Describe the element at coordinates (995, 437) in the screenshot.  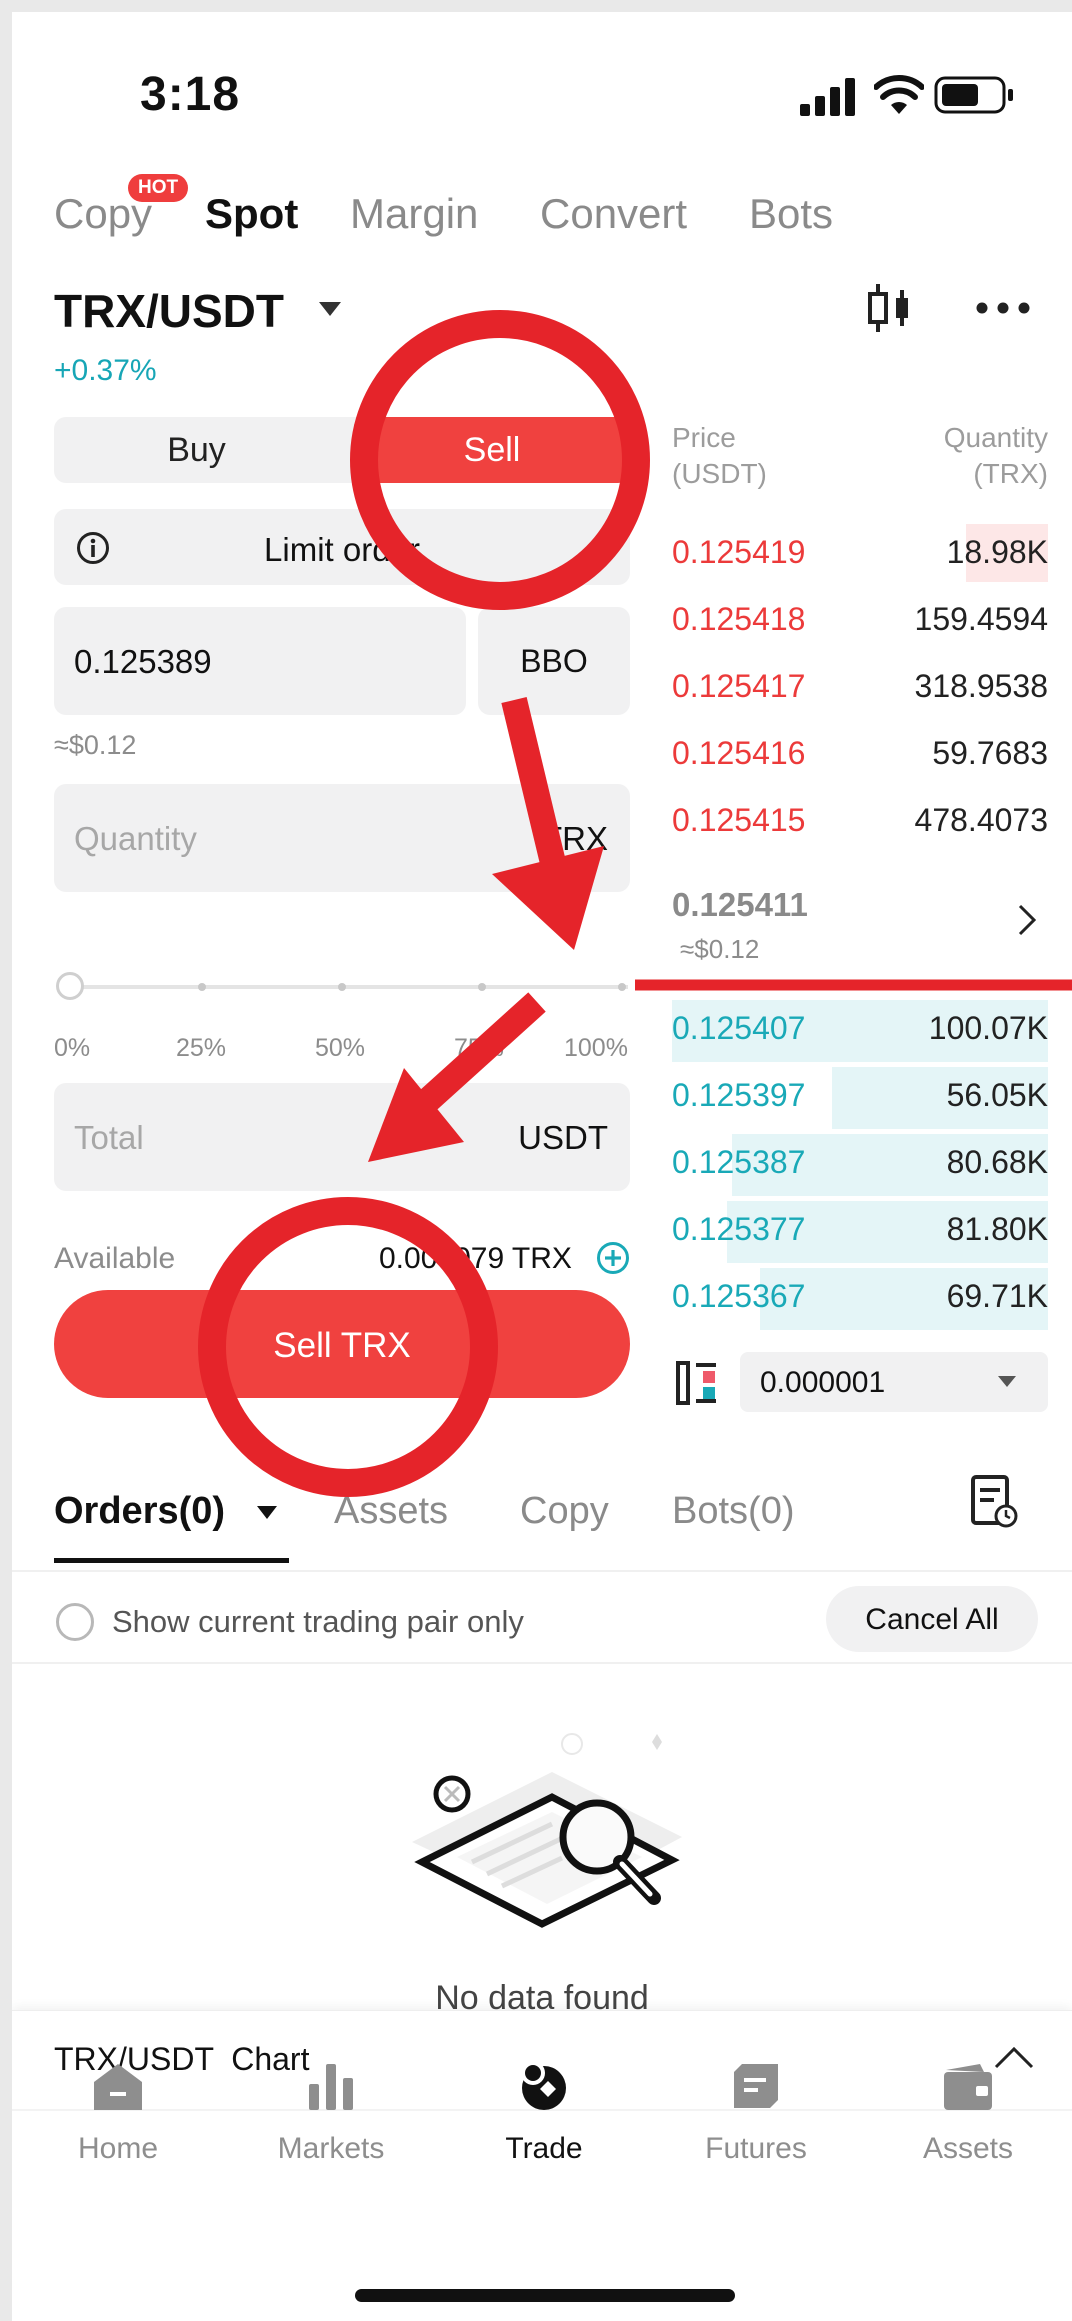
I see `qty-header-text: Quantity` at that location.